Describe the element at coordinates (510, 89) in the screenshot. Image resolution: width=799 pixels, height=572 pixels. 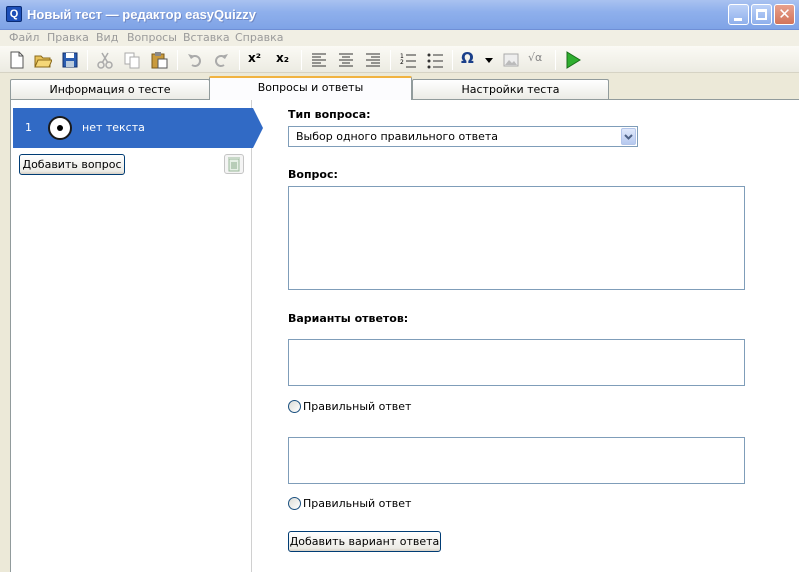
I see `tab-test-settings: Настройки теста` at that location.